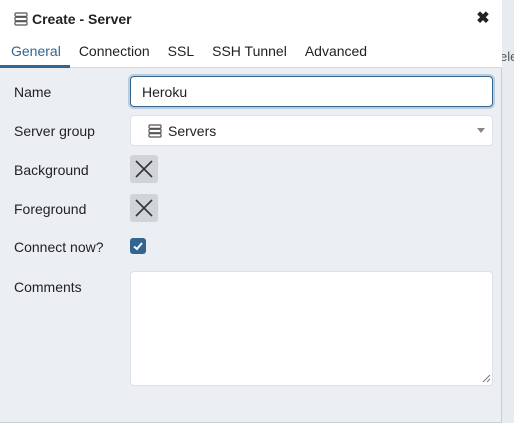 Image resolution: width=514 pixels, height=423 pixels. I want to click on tab-ssh-tunnel: SSH Tunnel, so click(249, 53).